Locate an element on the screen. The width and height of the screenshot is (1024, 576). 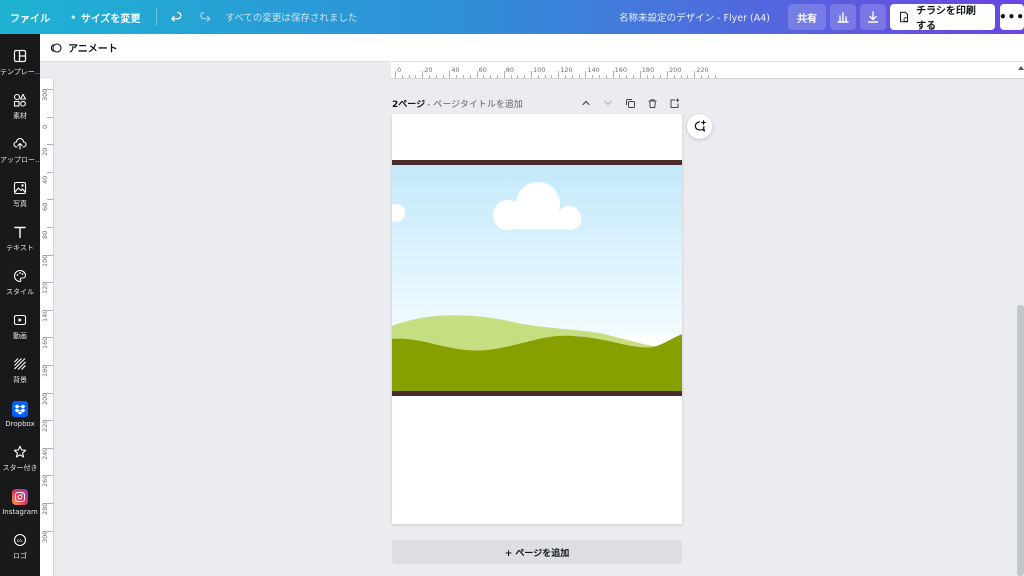
share-button: 共有 is located at coordinates (807, 17).